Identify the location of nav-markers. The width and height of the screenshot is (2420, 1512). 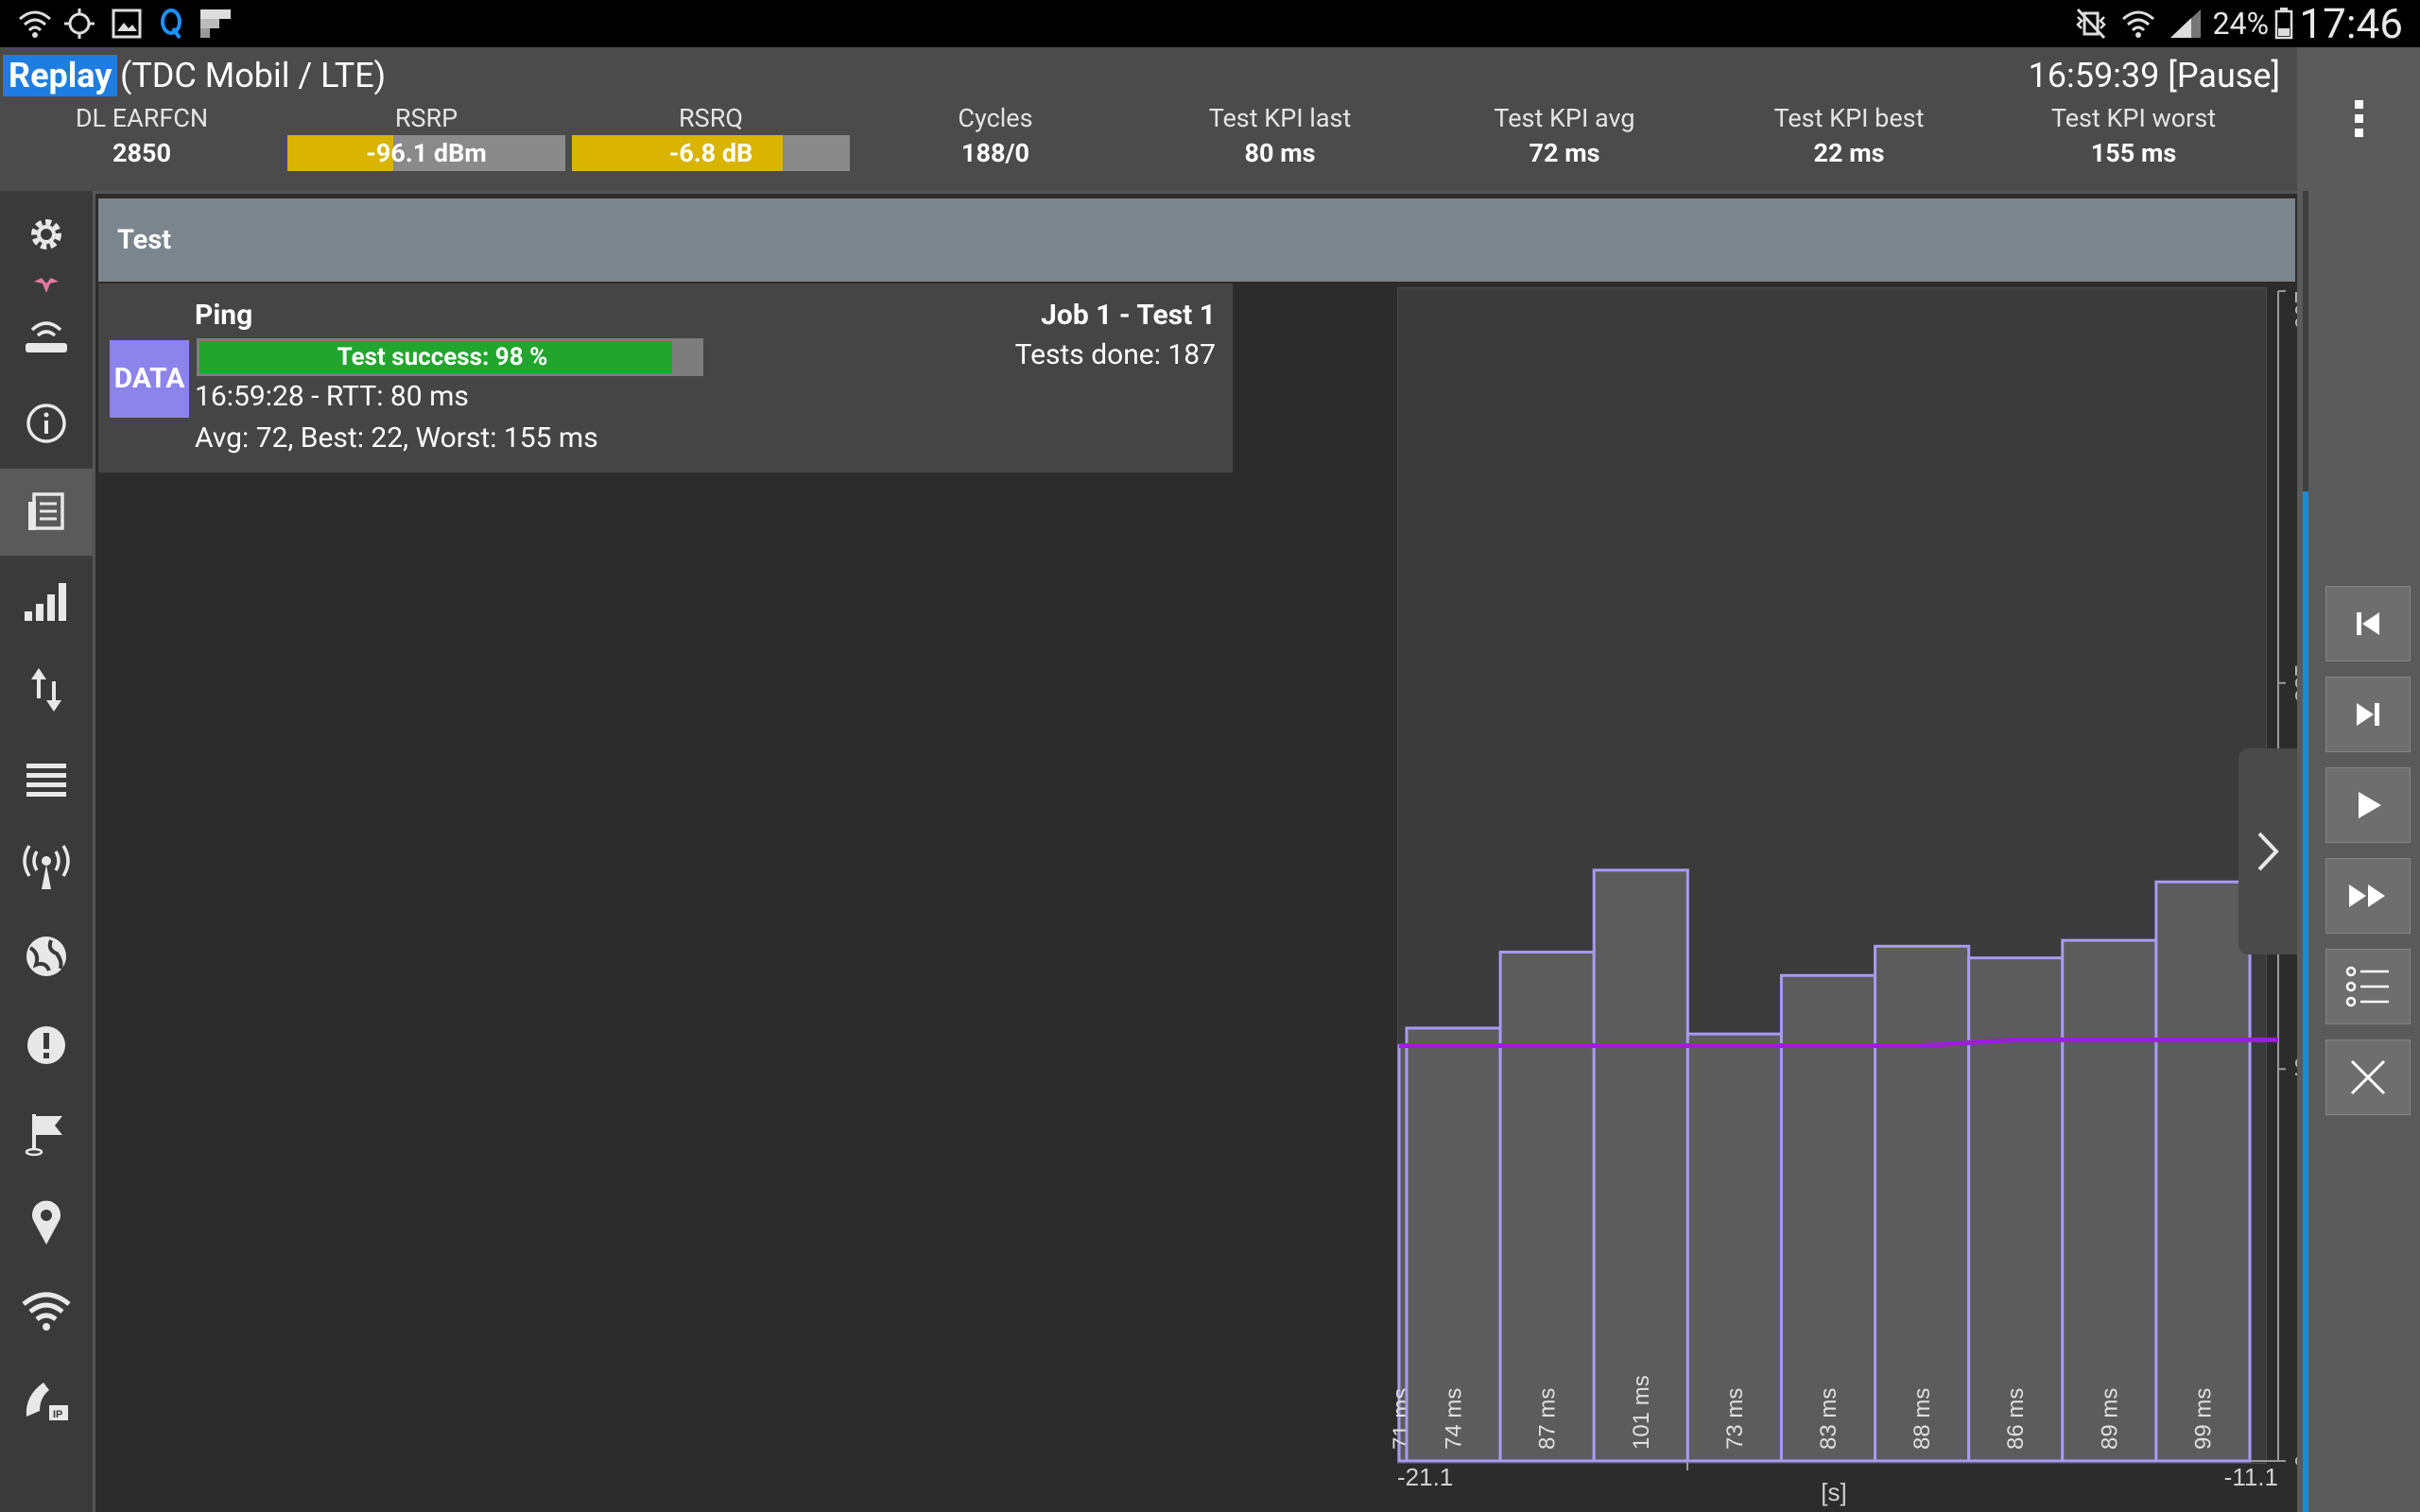
(46, 1134).